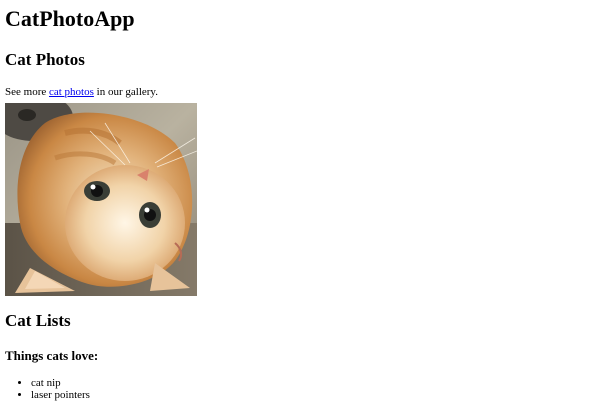  I want to click on things-cats-love-heading: Things cats love:, so click(52, 355).